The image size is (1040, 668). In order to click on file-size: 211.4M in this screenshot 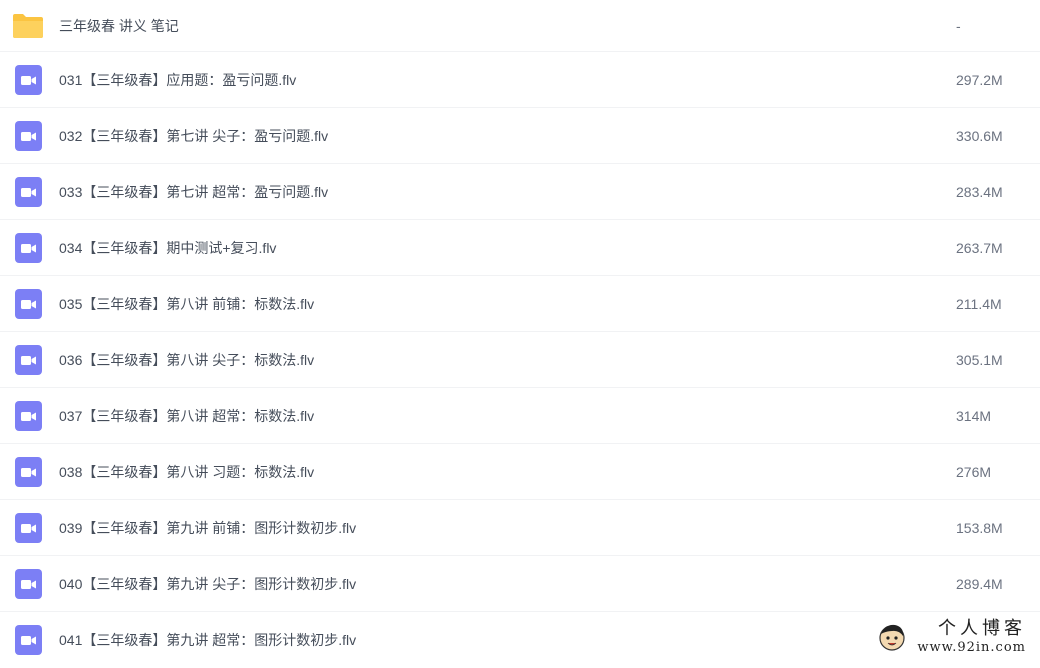, I will do `click(979, 303)`.